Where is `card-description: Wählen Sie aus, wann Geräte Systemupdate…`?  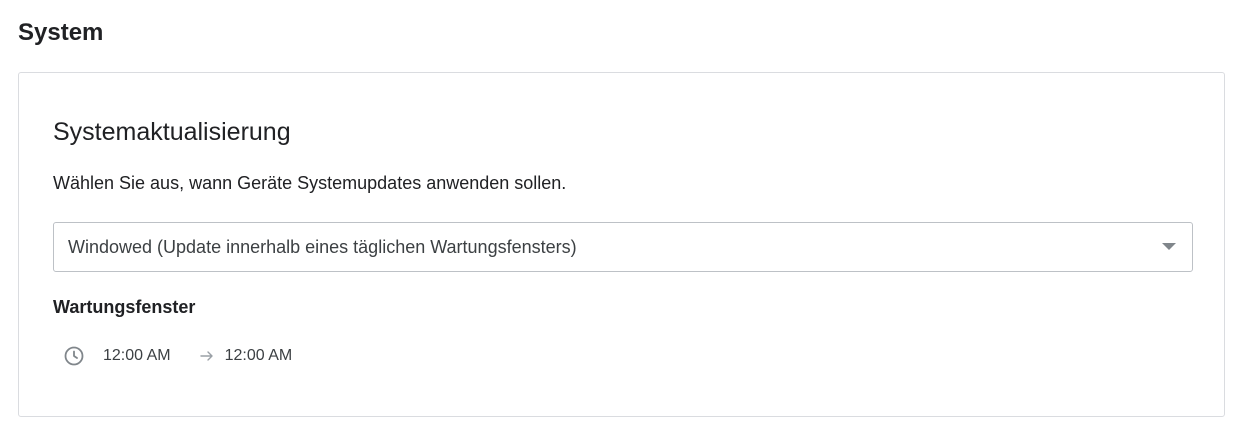 card-description: Wählen Sie aus, wann Geräte Systemupdate… is located at coordinates (310, 183).